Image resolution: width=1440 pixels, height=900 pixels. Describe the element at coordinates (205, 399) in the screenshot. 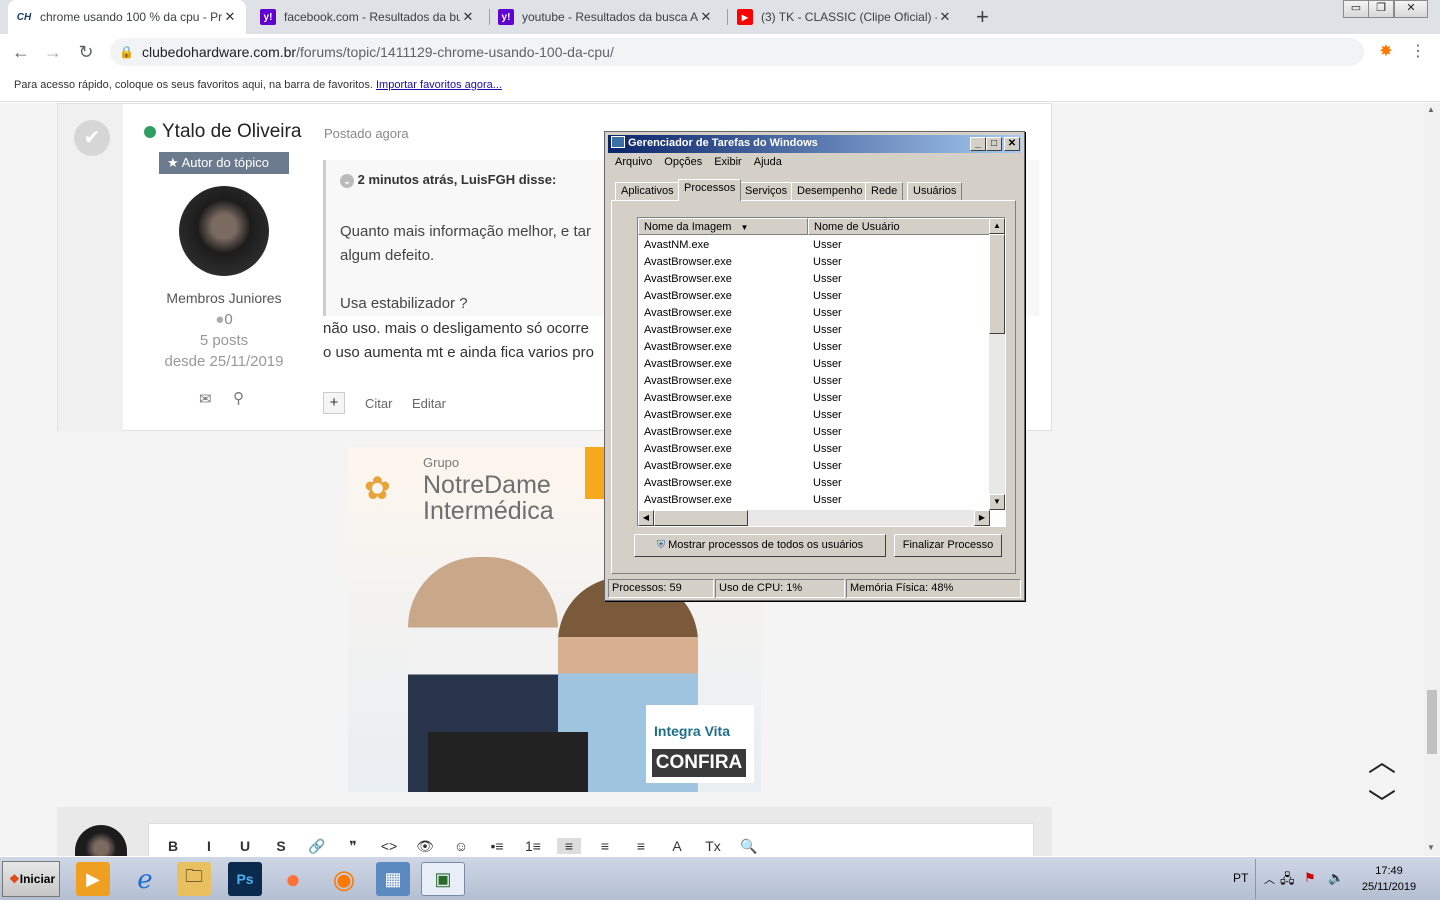

I see `envelope-icon: ✉` at that location.